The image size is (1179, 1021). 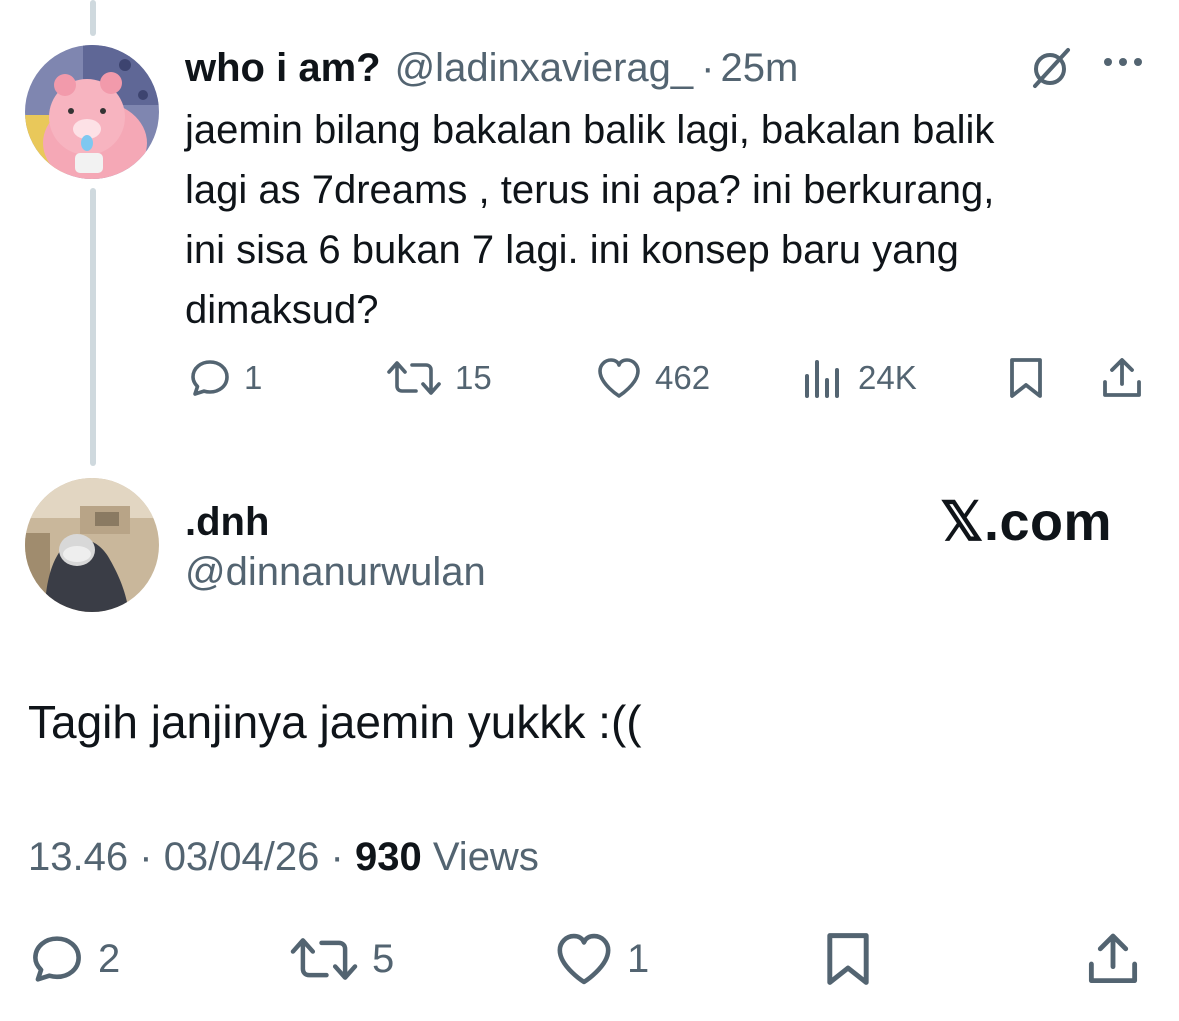 I want to click on repost-button: 5, so click(x=341, y=959).